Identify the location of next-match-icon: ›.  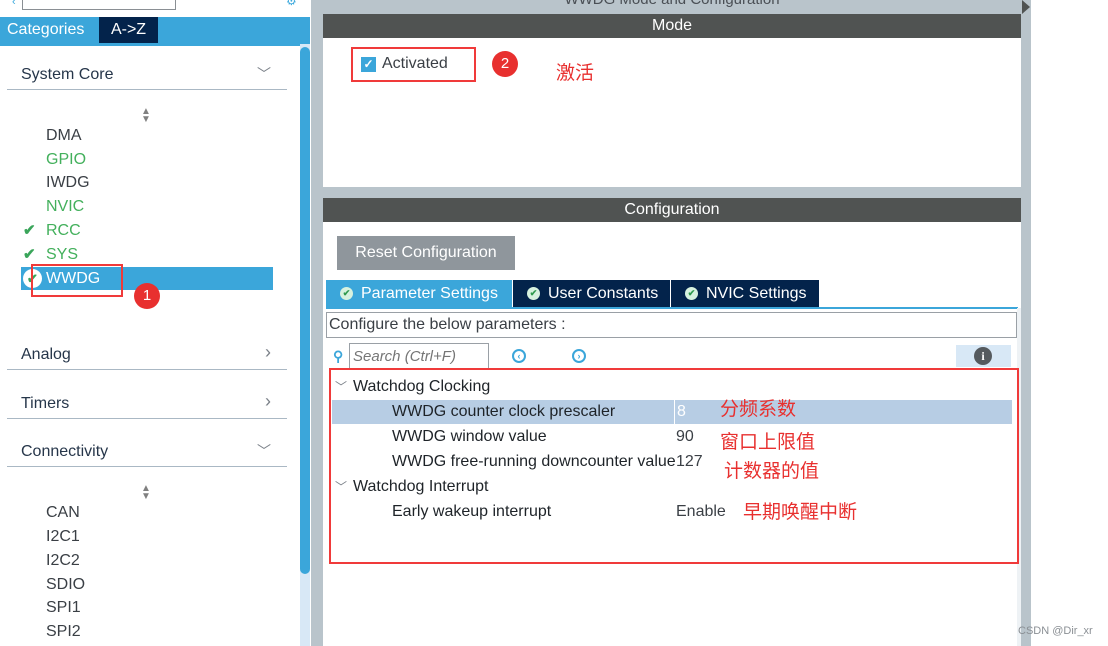
(579, 356).